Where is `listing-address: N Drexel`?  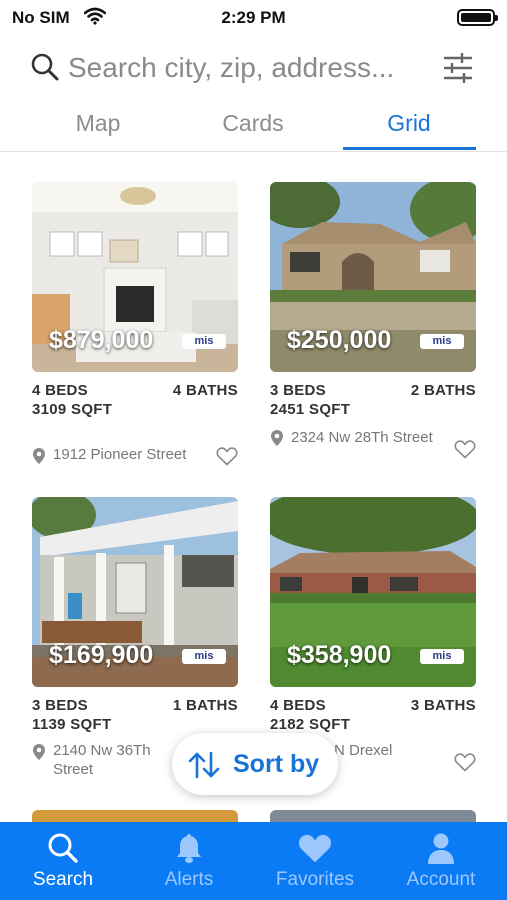 listing-address: N Drexel is located at coordinates (363, 750).